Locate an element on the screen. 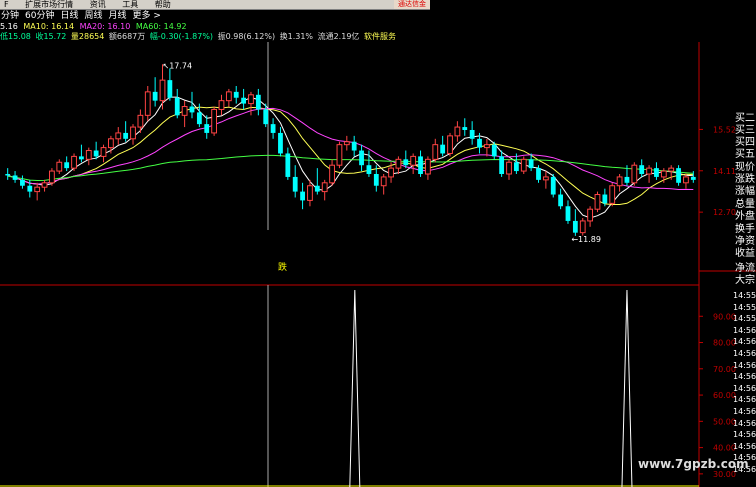 The image size is (756, 487). side-label: 收益 is located at coordinates (745, 253).